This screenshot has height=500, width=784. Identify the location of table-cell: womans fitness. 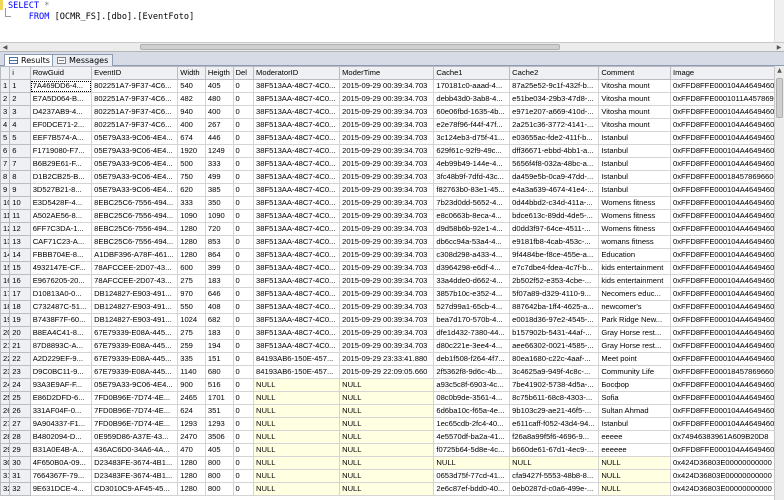
(635, 242).